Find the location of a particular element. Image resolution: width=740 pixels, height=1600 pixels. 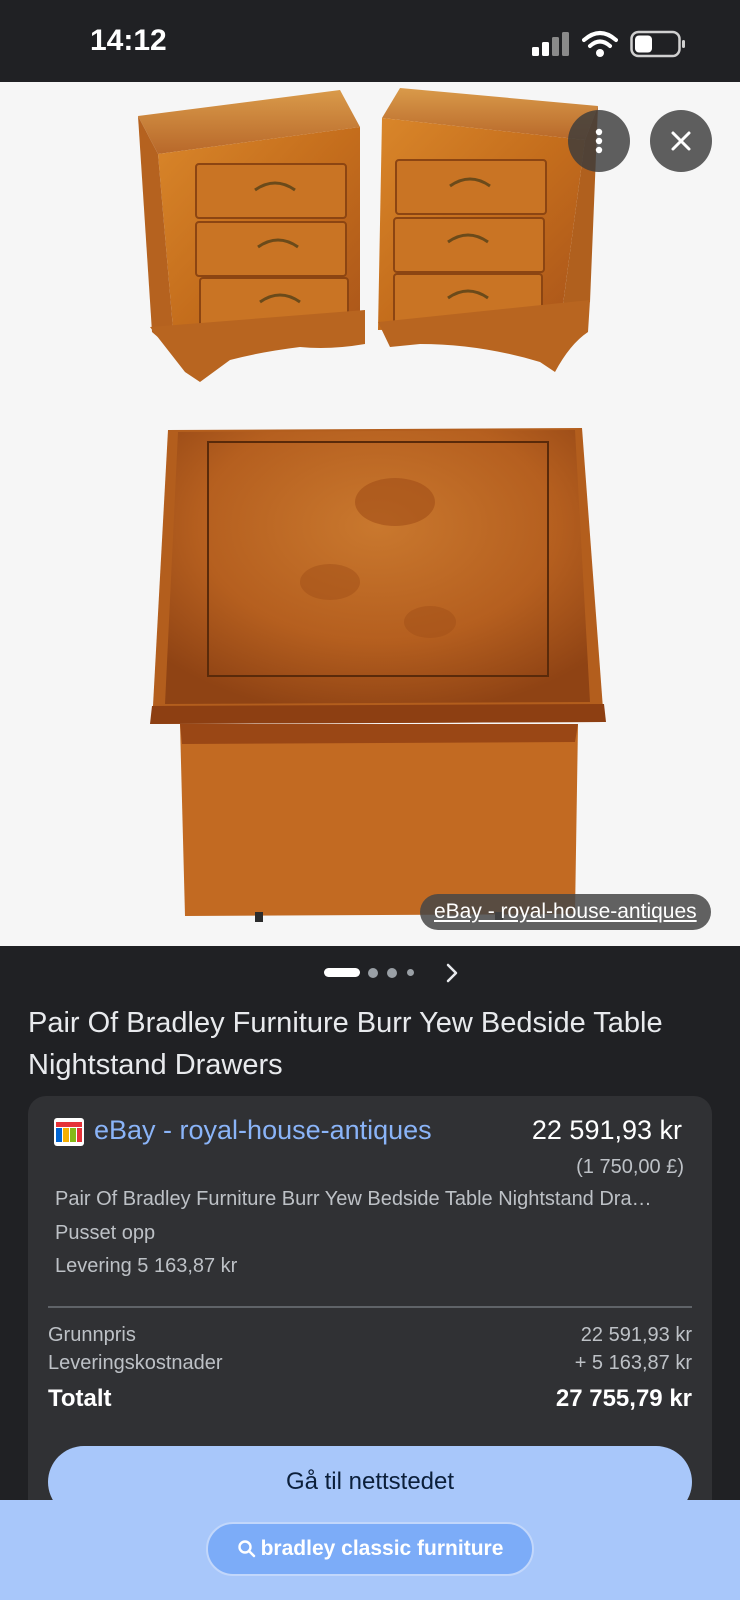

left-nightstand is located at coordinates (251, 236).